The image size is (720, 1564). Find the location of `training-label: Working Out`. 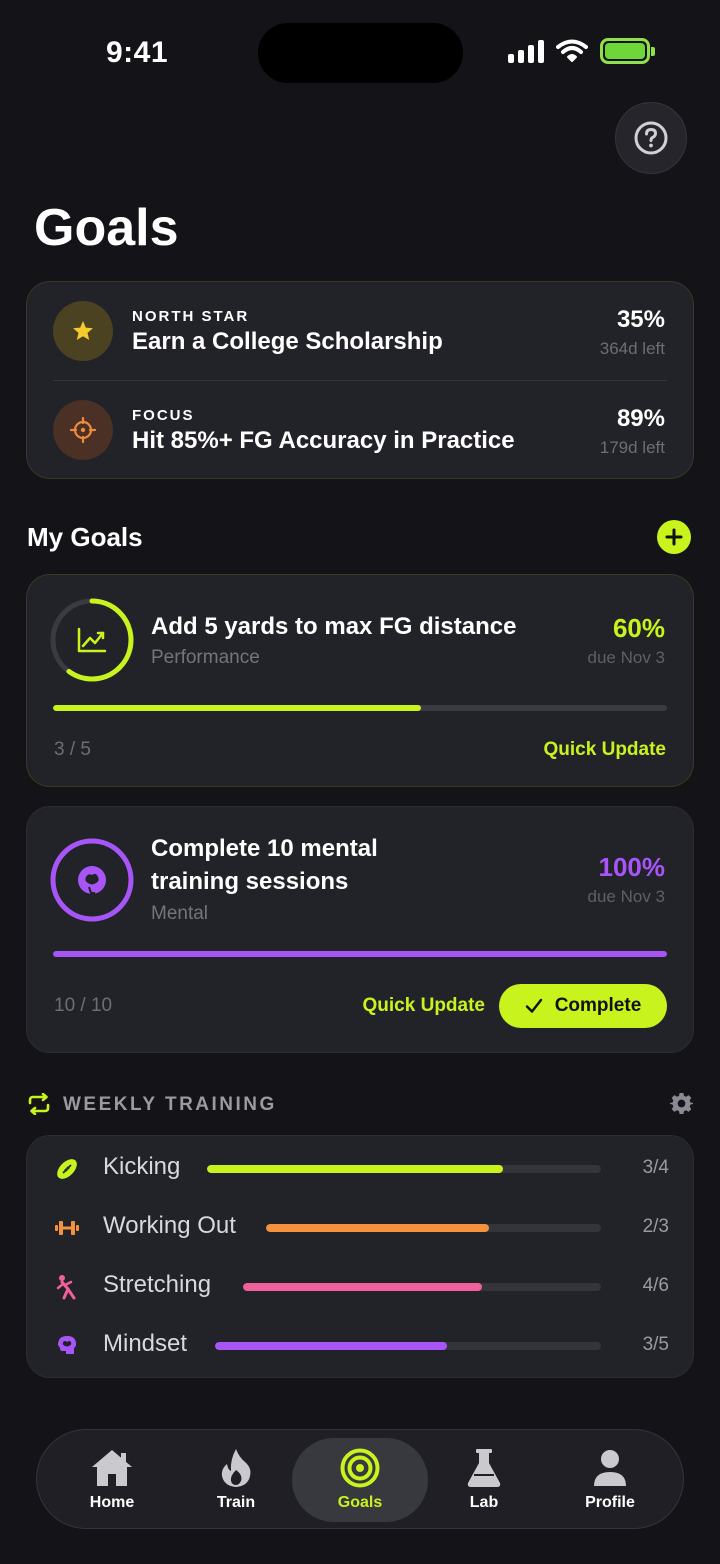

training-label: Working Out is located at coordinates (169, 1225).